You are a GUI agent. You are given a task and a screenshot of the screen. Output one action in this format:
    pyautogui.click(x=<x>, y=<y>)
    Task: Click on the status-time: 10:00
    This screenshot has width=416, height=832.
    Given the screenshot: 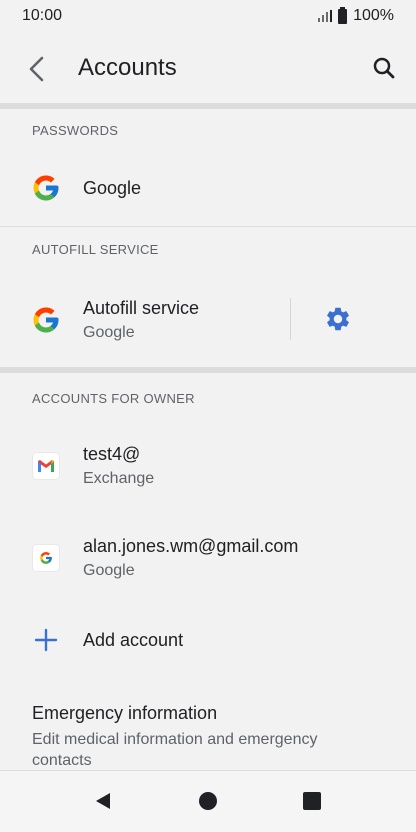 What is the action you would take?
    pyautogui.click(x=42, y=15)
    